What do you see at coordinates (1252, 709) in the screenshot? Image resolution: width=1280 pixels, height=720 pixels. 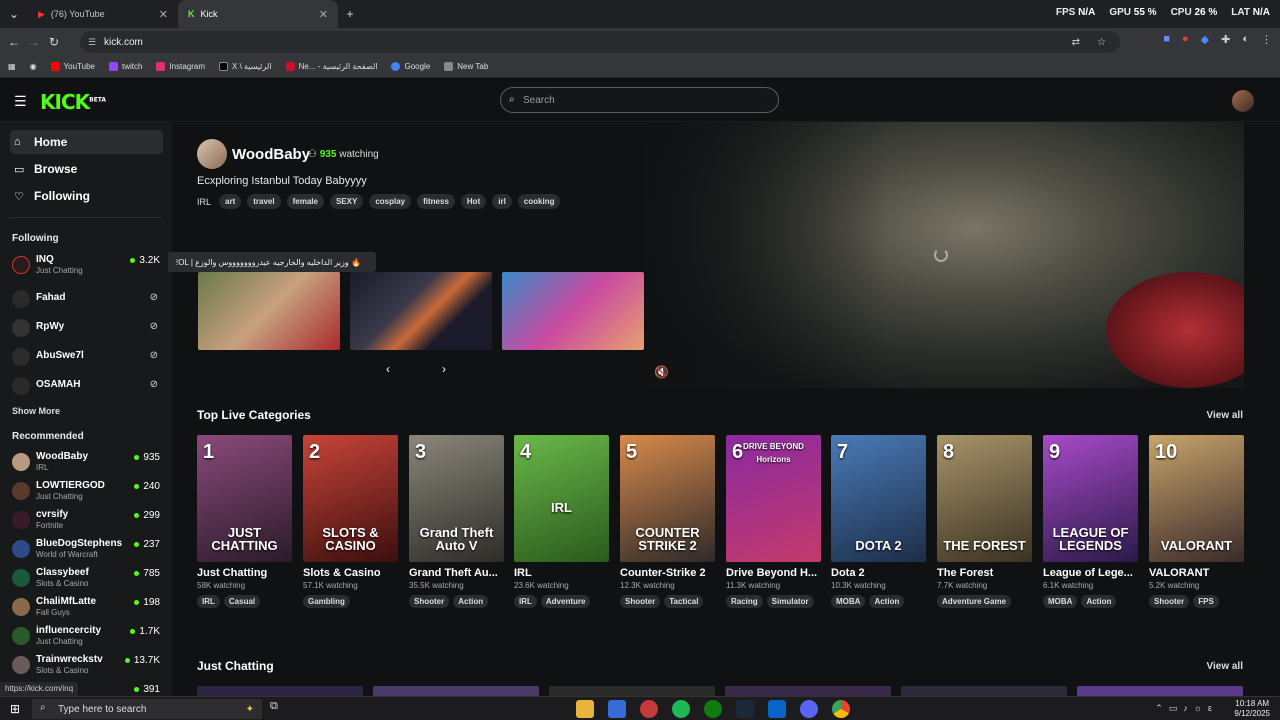 I see `system-clock: 10:18 AM 9/12/2025` at bounding box center [1252, 709].